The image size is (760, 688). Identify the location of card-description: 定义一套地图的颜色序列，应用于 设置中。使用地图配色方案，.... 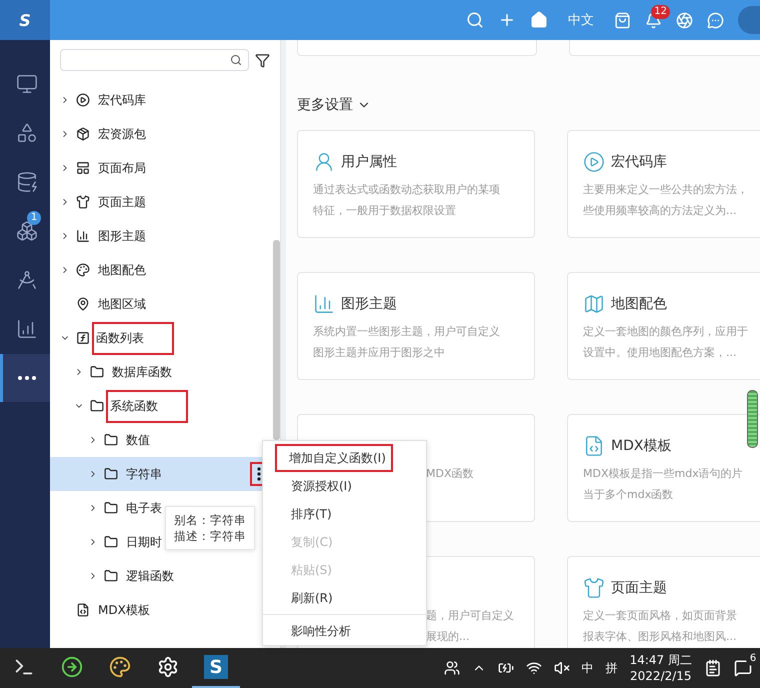
(665, 342).